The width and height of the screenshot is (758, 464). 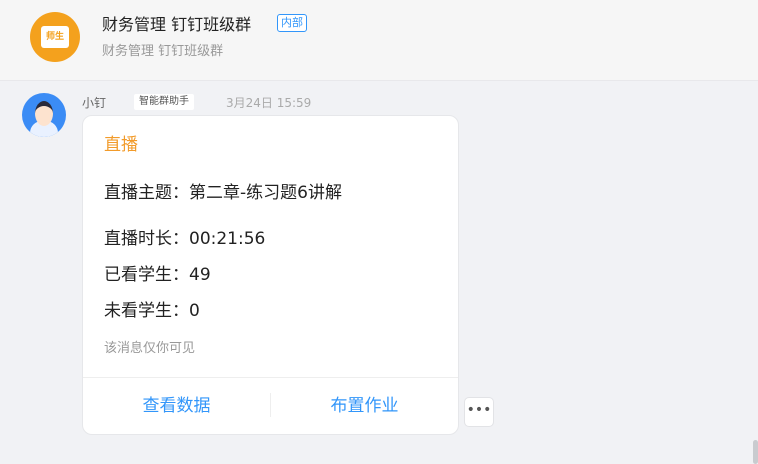 I want to click on more-options-button: •••, so click(x=479, y=412).